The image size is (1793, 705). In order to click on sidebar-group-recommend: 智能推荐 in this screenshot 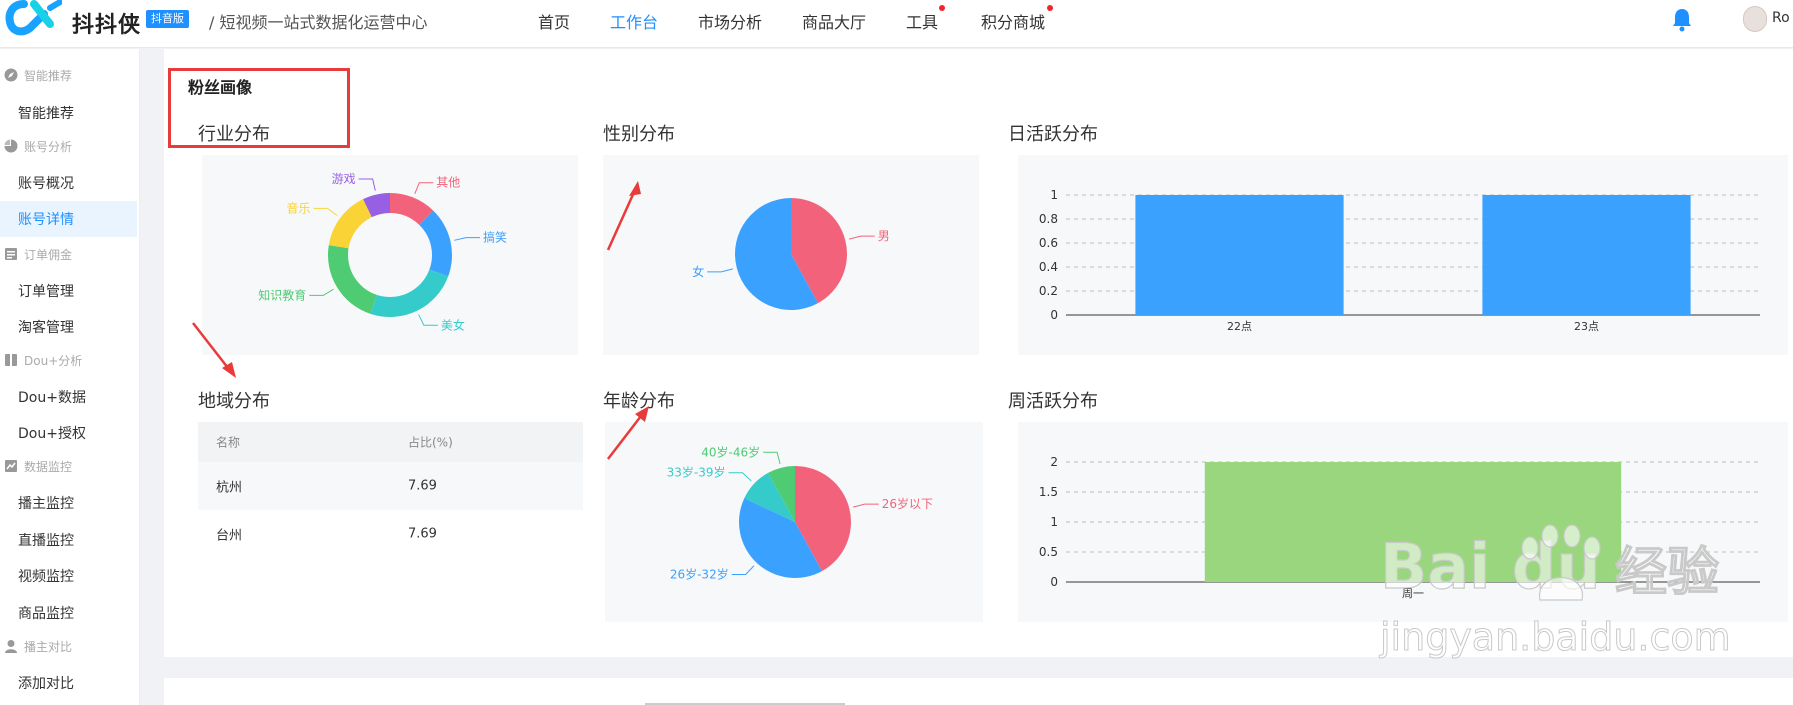, I will do `click(38, 75)`.